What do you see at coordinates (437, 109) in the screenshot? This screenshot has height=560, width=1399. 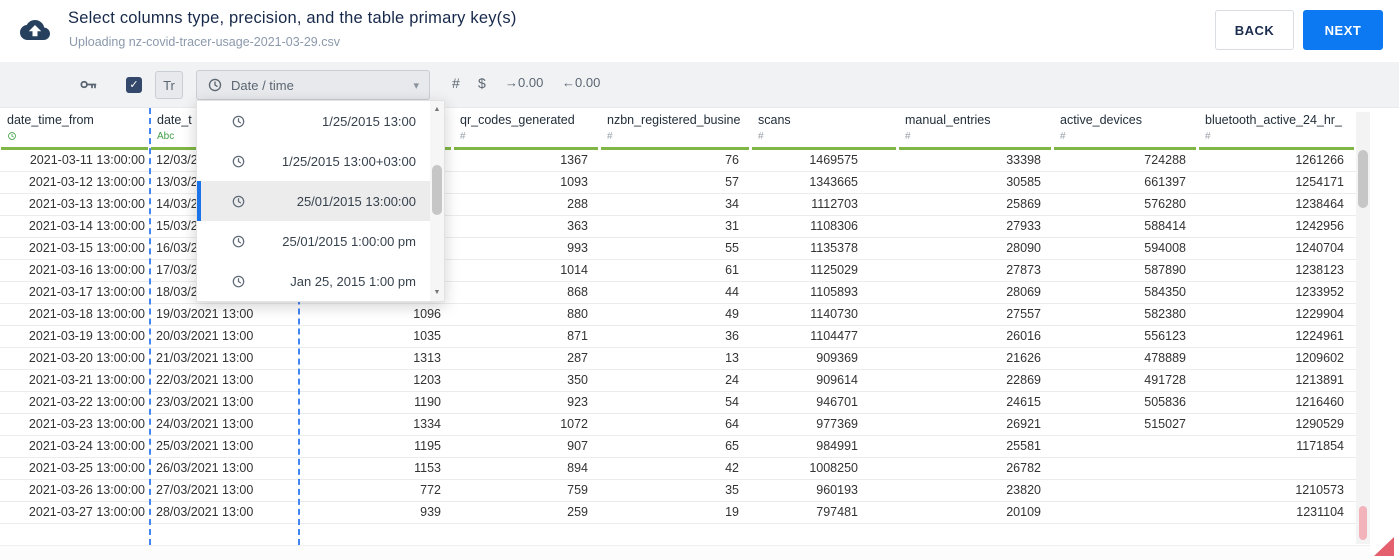 I see `scroll-up-arrow: ▲` at bounding box center [437, 109].